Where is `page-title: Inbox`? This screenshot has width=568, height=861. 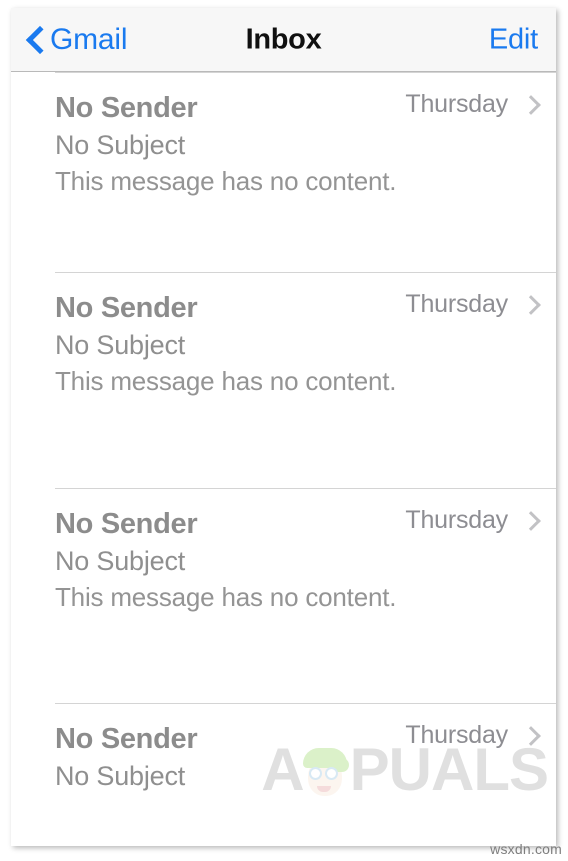 page-title: Inbox is located at coordinates (283, 39).